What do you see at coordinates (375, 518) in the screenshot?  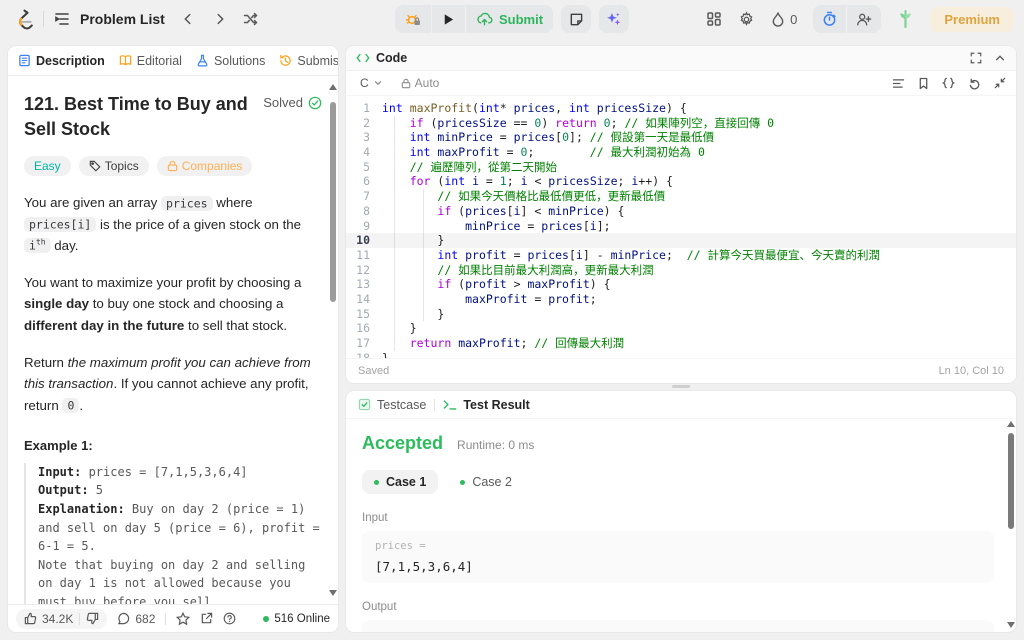 I see `input-label: Input` at bounding box center [375, 518].